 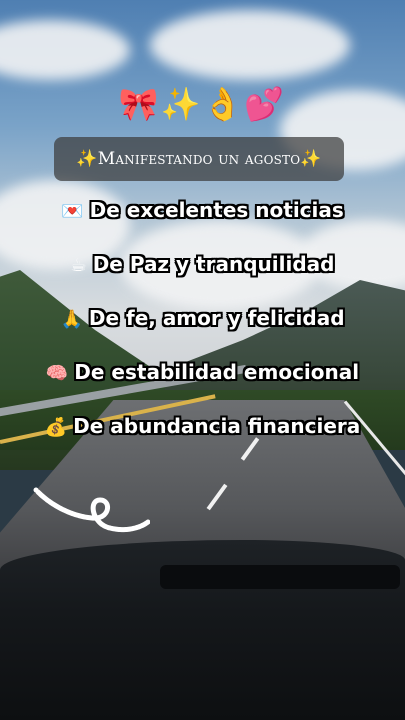 I want to click on affirmation-line: 💰 De abundancia financiera, so click(x=202, y=426).